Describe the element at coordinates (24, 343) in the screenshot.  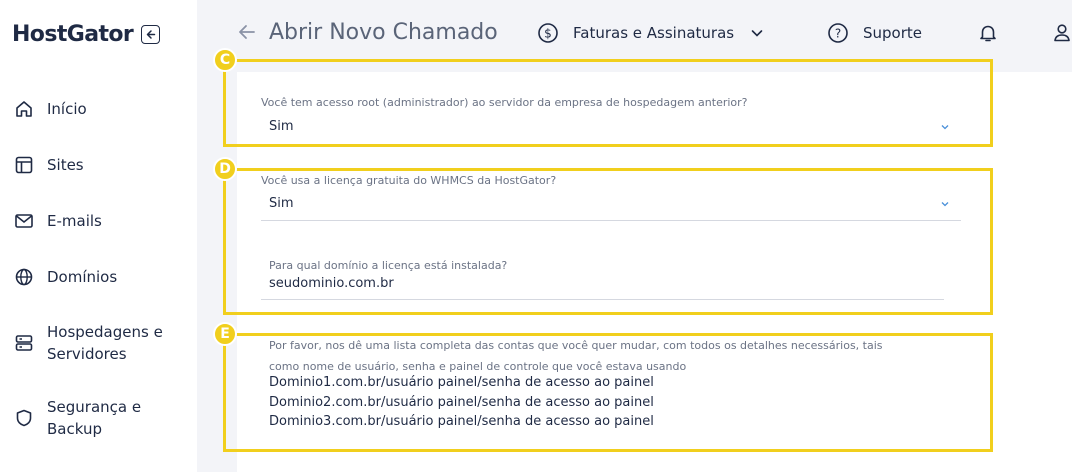
I see `server-icon` at that location.